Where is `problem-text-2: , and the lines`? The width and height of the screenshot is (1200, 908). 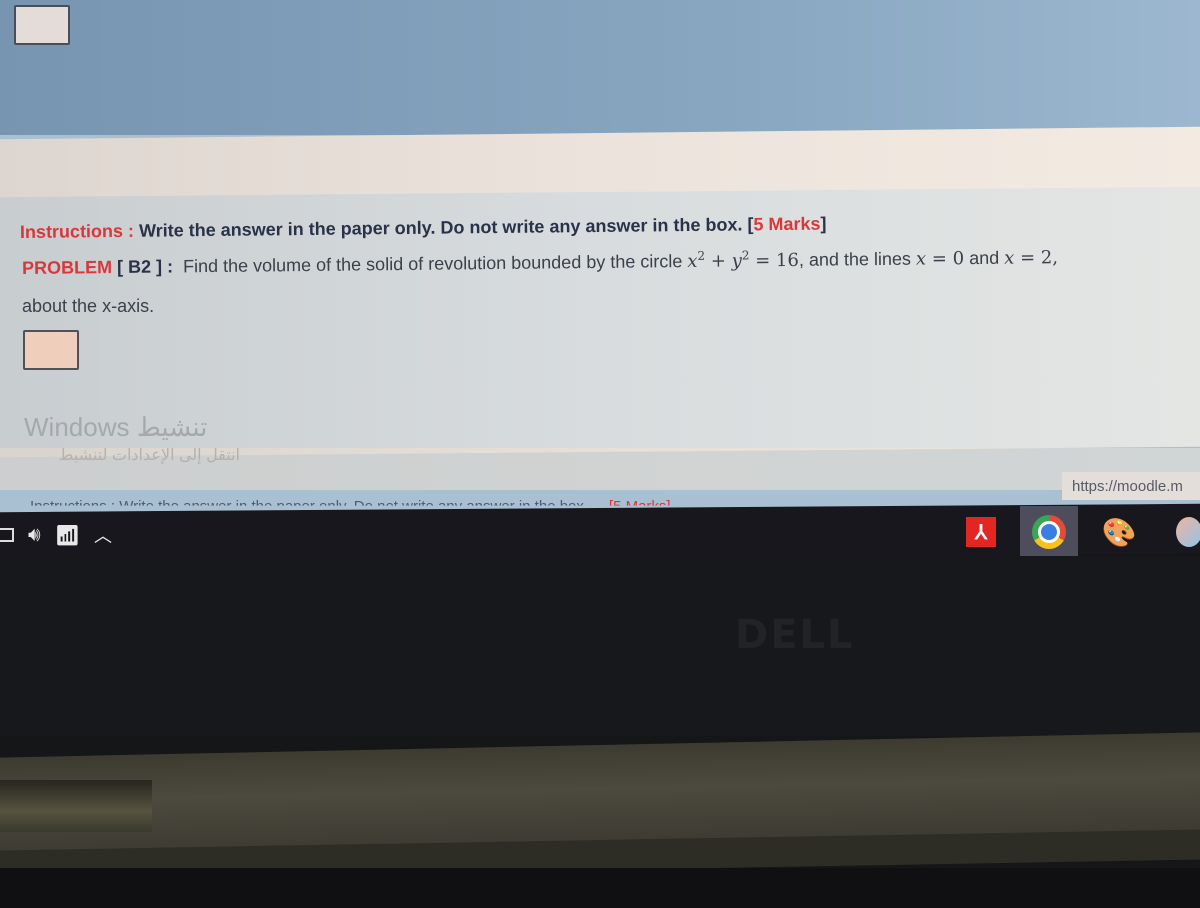 problem-text-2: , and the lines is located at coordinates (855, 259).